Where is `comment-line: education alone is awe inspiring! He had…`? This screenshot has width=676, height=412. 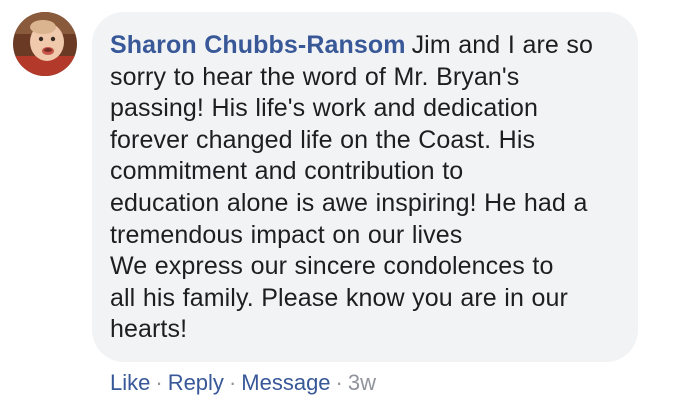 comment-line: education alone is awe inspiring! He had… is located at coordinates (349, 202).